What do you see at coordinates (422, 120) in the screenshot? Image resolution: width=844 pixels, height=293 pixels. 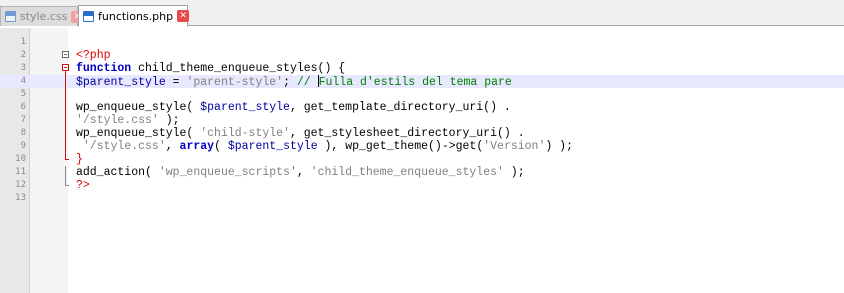 I see `code-line: 7 '/style.css' );` at bounding box center [422, 120].